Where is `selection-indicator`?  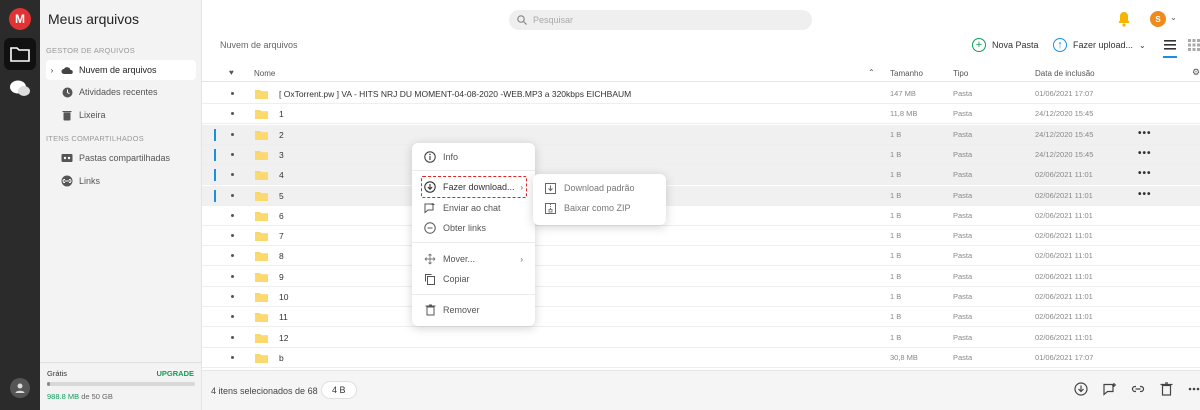
selection-indicator is located at coordinates (215, 154).